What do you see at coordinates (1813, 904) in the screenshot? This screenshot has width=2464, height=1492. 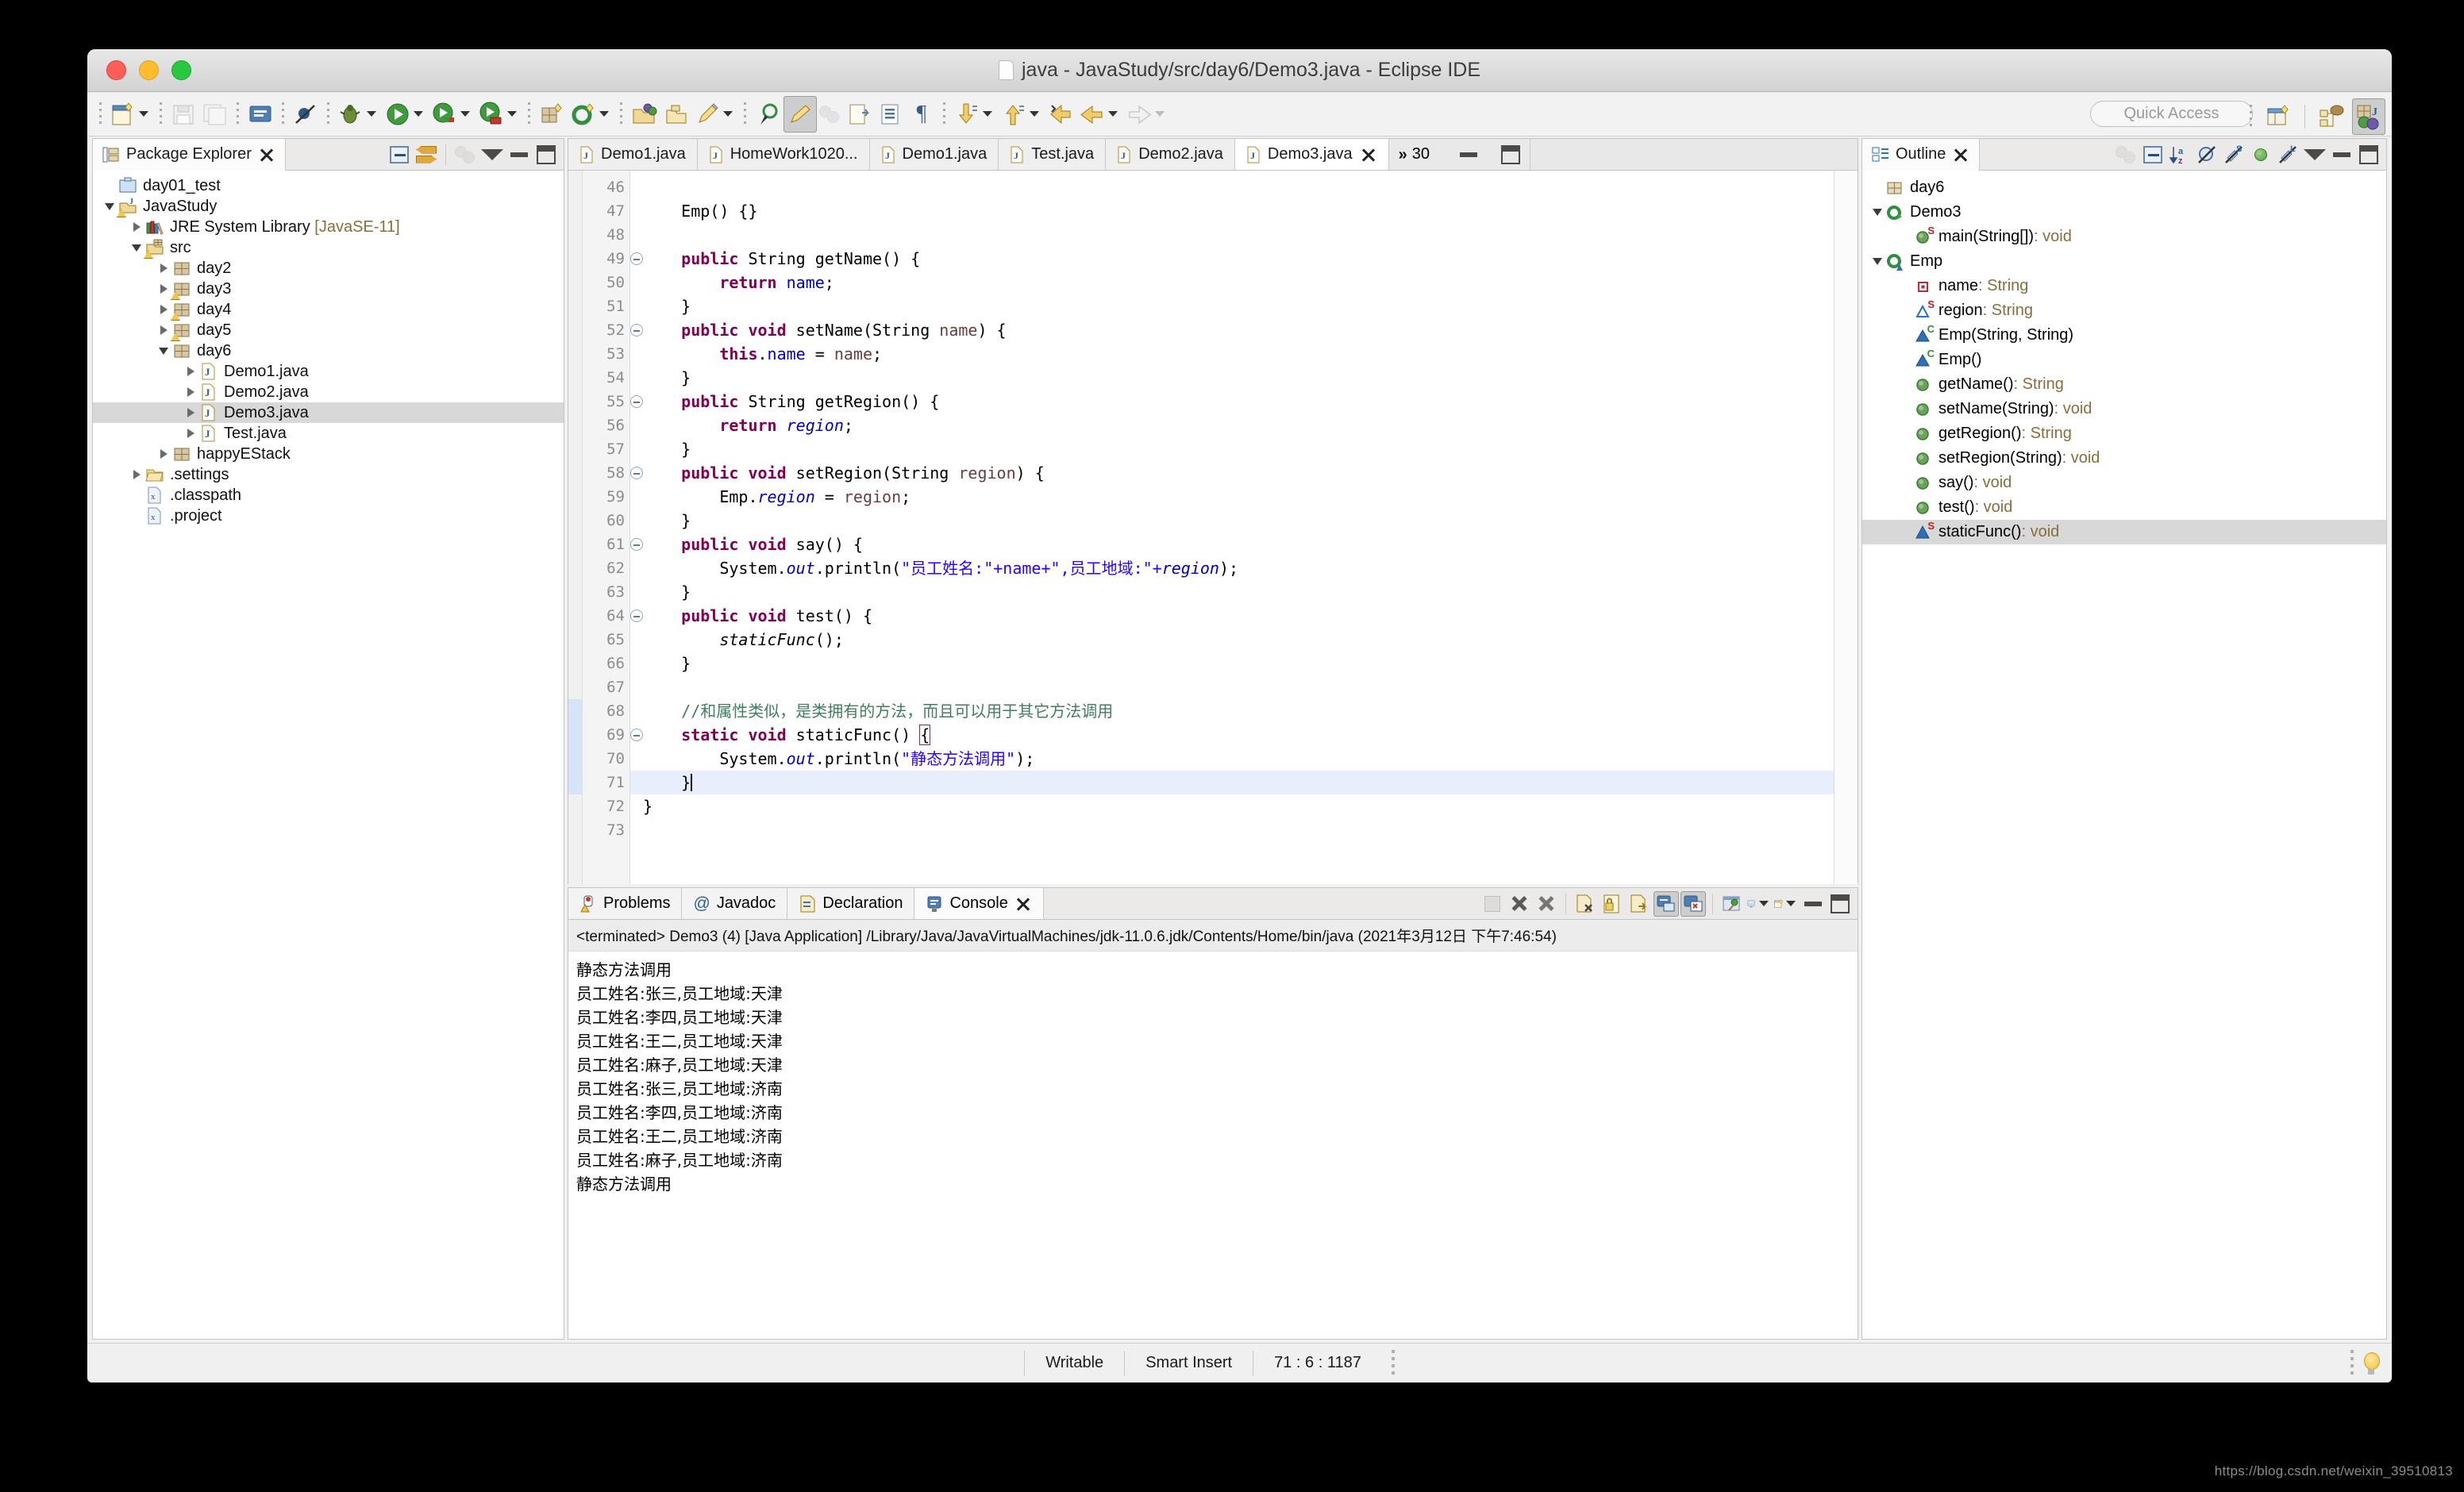 I see `minimize-console-button` at bounding box center [1813, 904].